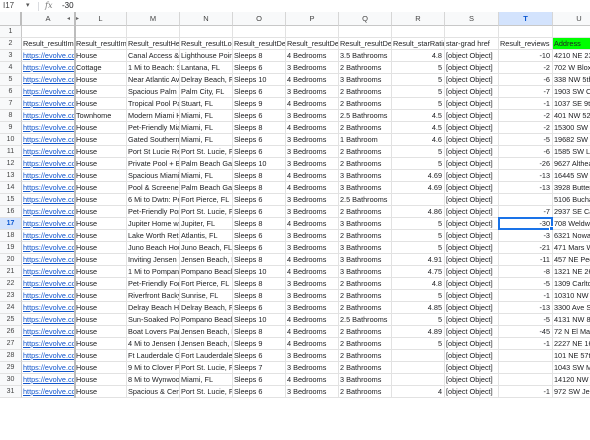 Image resolution: width=590 pixels, height=440 pixels. What do you see at coordinates (365, 320) in the screenshot?
I see `table-cell: 2.5 Bathrooms` at bounding box center [365, 320].